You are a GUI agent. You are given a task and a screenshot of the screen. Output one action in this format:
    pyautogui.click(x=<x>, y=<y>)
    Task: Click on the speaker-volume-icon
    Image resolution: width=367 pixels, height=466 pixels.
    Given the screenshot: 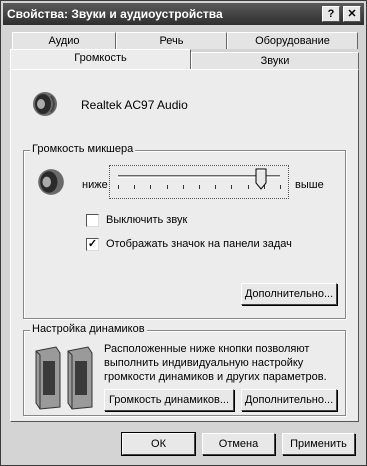 What is the action you would take?
    pyautogui.click(x=51, y=182)
    